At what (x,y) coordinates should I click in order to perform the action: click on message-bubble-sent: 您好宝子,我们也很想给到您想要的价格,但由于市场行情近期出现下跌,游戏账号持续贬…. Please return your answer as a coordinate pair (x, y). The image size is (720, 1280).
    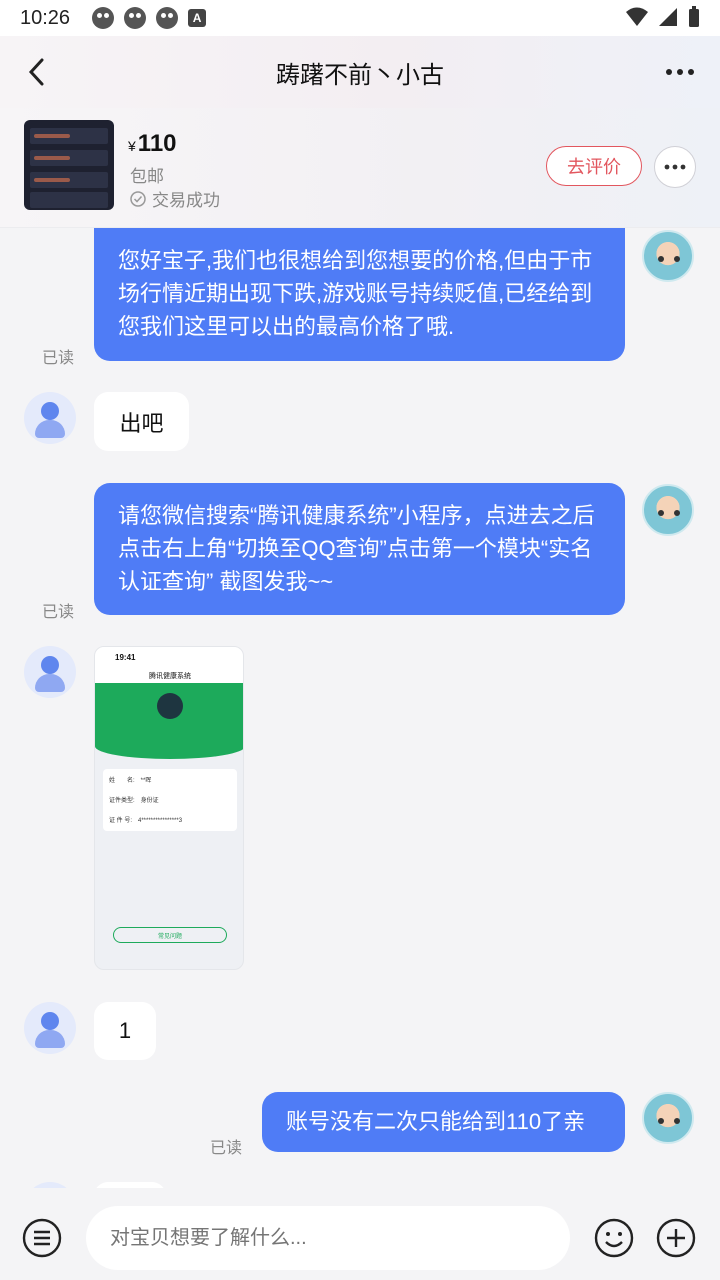
    Looking at the image, I should click on (359, 294).